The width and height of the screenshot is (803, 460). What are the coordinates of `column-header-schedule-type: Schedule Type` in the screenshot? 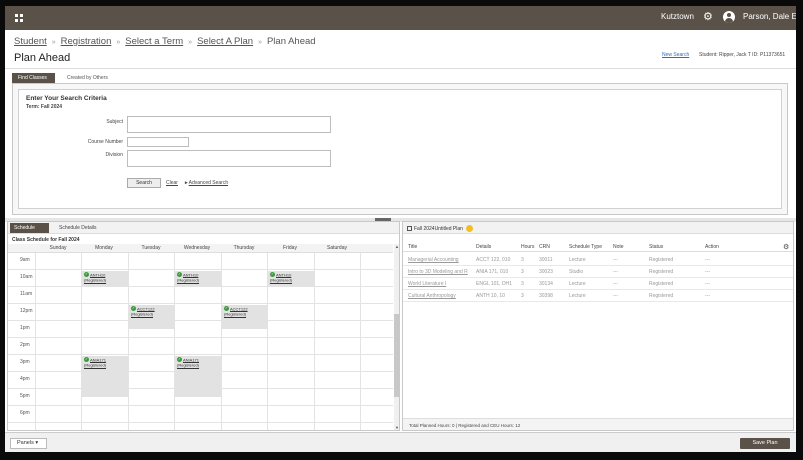 It's located at (585, 247).